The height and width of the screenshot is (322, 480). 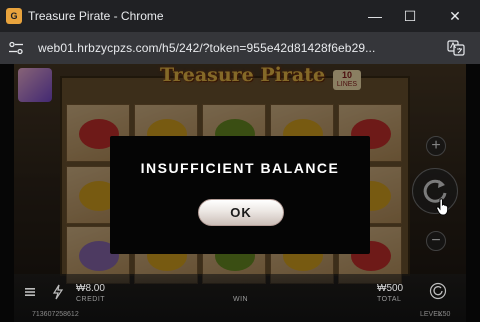 I want to click on window-title-bar: G Treasure Pirate - Chrome — ☐ ✕, so click(x=240, y=16).